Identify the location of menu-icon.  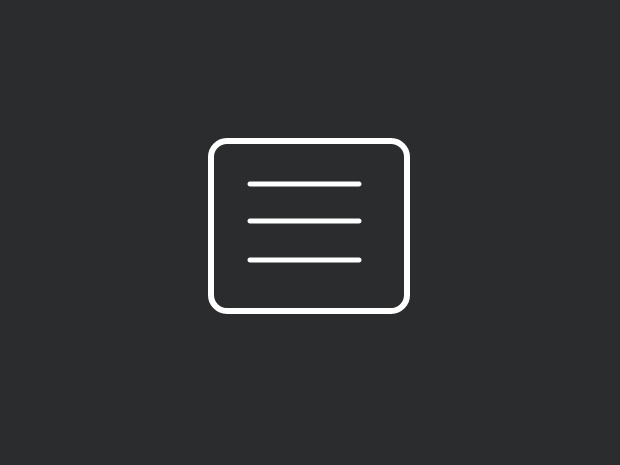
(309, 226).